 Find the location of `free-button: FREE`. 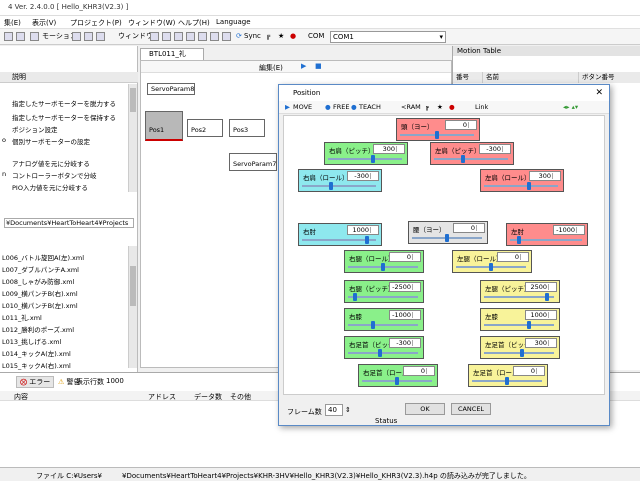

free-button: FREE is located at coordinates (341, 107).